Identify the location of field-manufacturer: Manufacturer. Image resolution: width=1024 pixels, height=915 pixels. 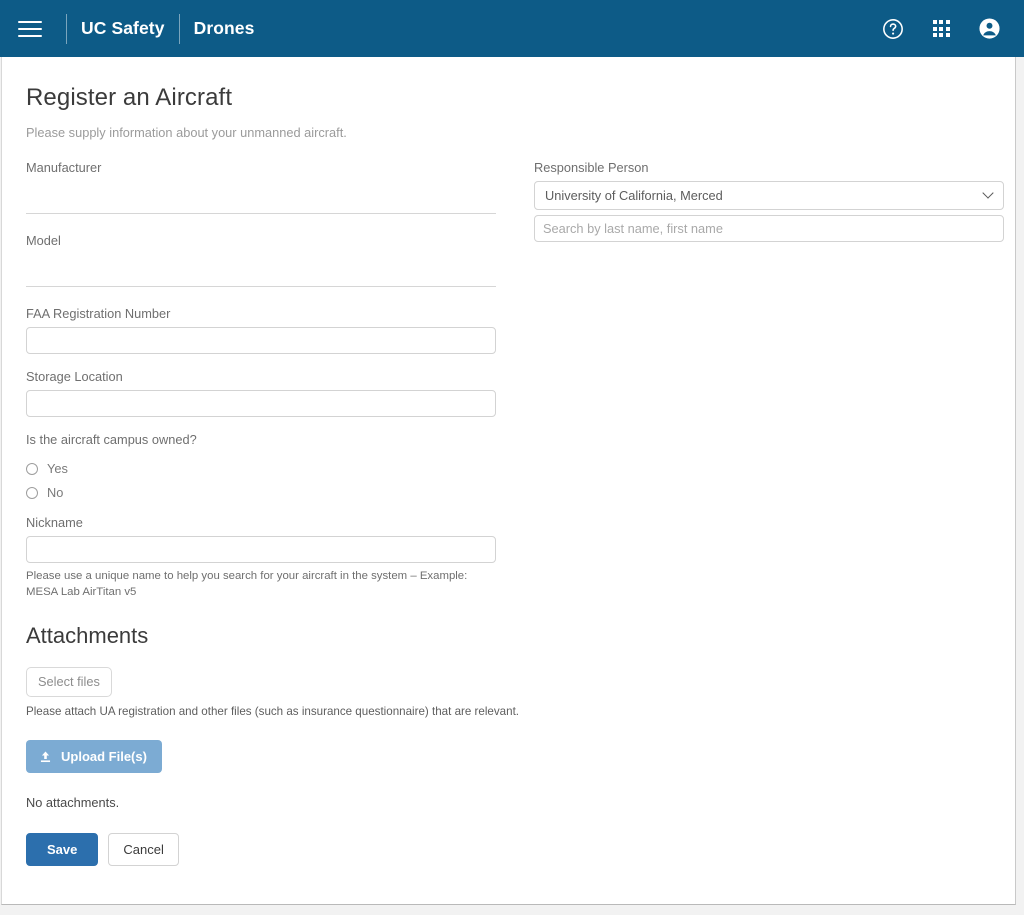
(280, 186).